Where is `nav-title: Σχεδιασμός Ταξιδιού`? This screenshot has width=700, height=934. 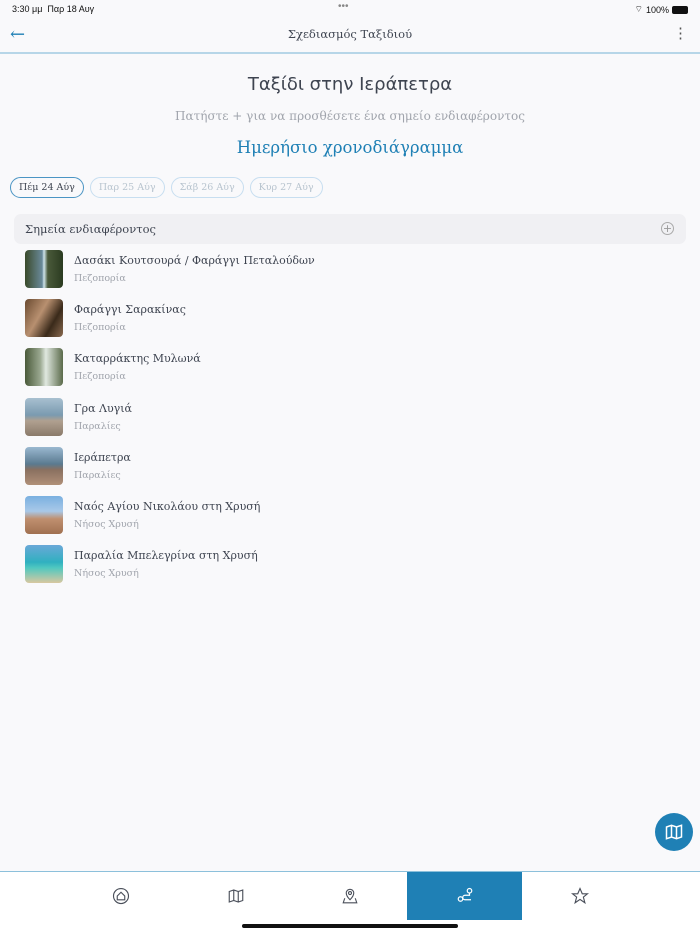 nav-title: Σχεδιασμός Ταξιδιού is located at coordinates (350, 34).